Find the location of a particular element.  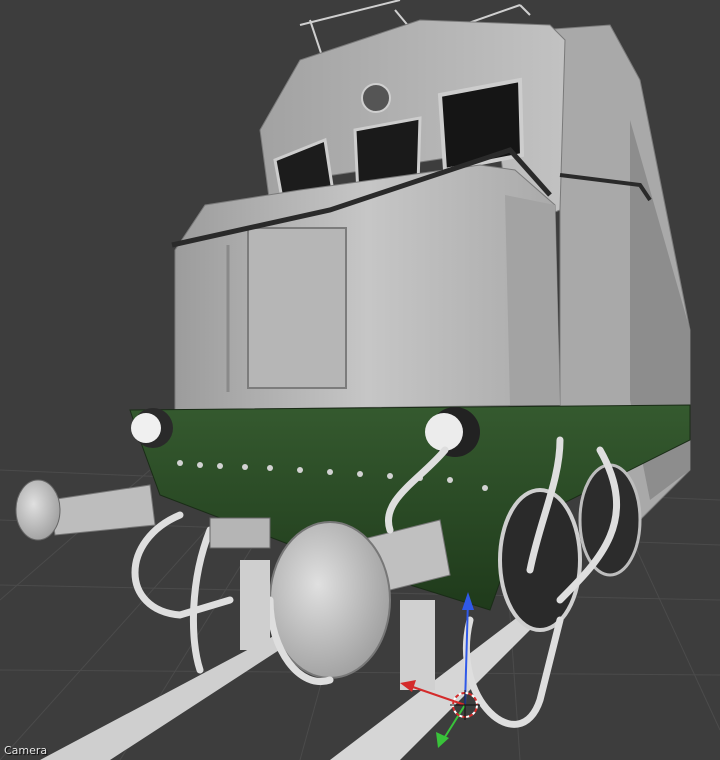

hood-door is located at coordinates (297, 308).